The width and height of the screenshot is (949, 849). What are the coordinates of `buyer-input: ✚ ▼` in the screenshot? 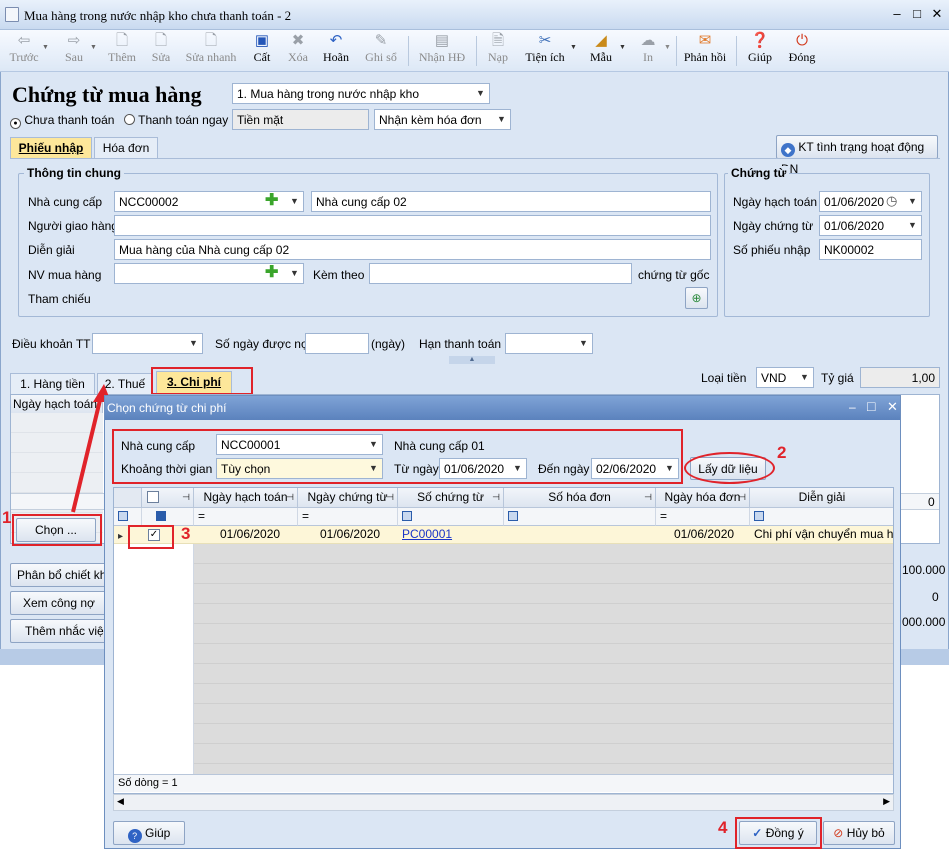 It's located at (209, 273).